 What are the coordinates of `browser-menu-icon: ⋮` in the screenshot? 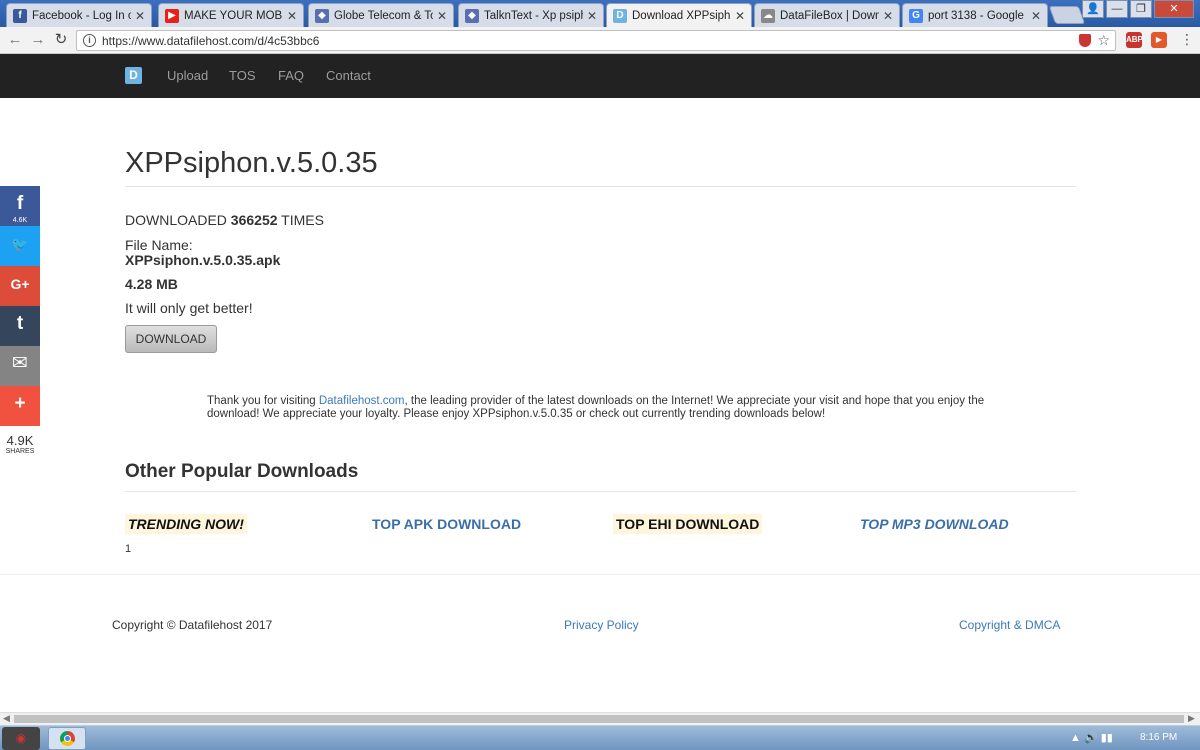 It's located at (1187, 39).